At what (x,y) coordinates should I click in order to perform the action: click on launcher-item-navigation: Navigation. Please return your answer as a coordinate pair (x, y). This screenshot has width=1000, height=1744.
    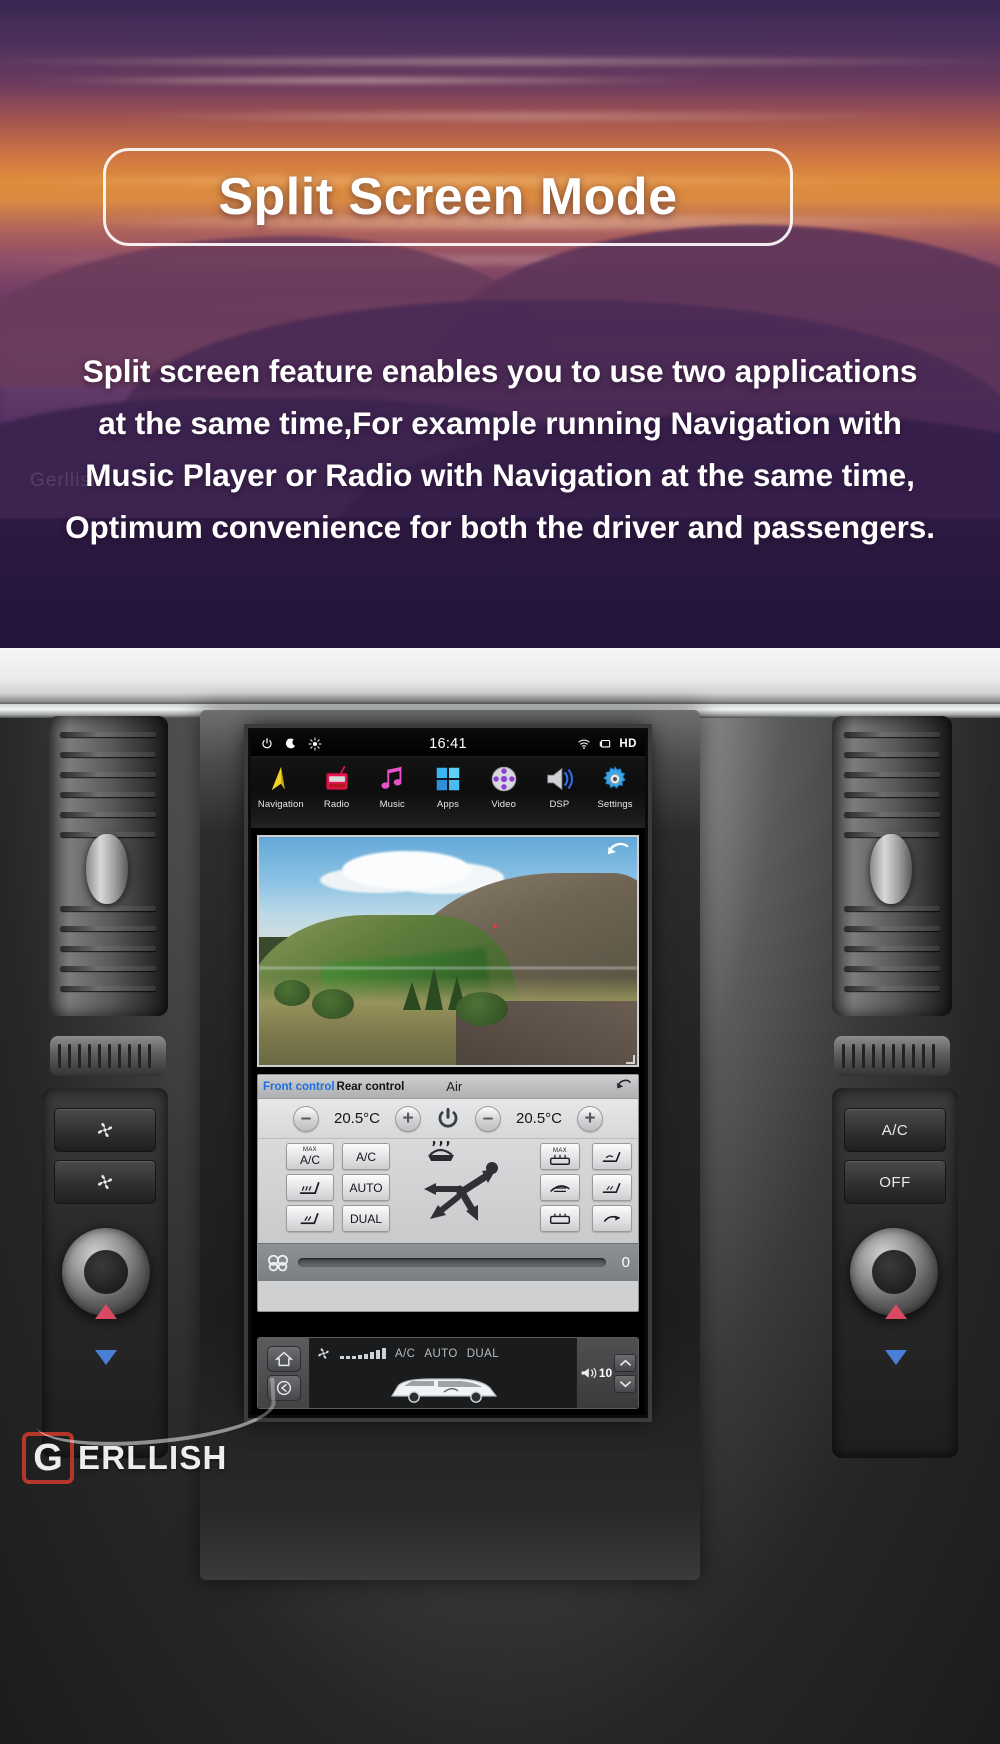
    Looking at the image, I should click on (280, 785).